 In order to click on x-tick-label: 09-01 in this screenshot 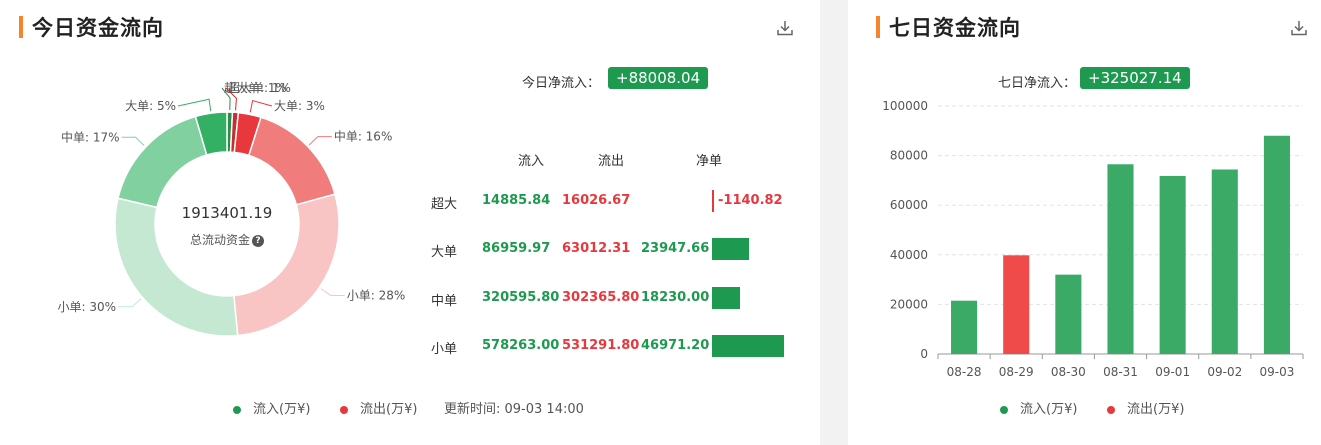, I will do `click(1172, 372)`.